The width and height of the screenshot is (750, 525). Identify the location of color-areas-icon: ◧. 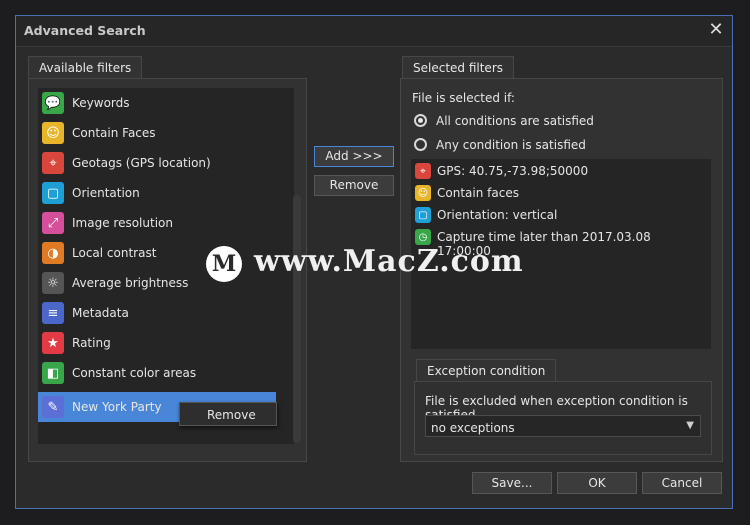
(53, 373).